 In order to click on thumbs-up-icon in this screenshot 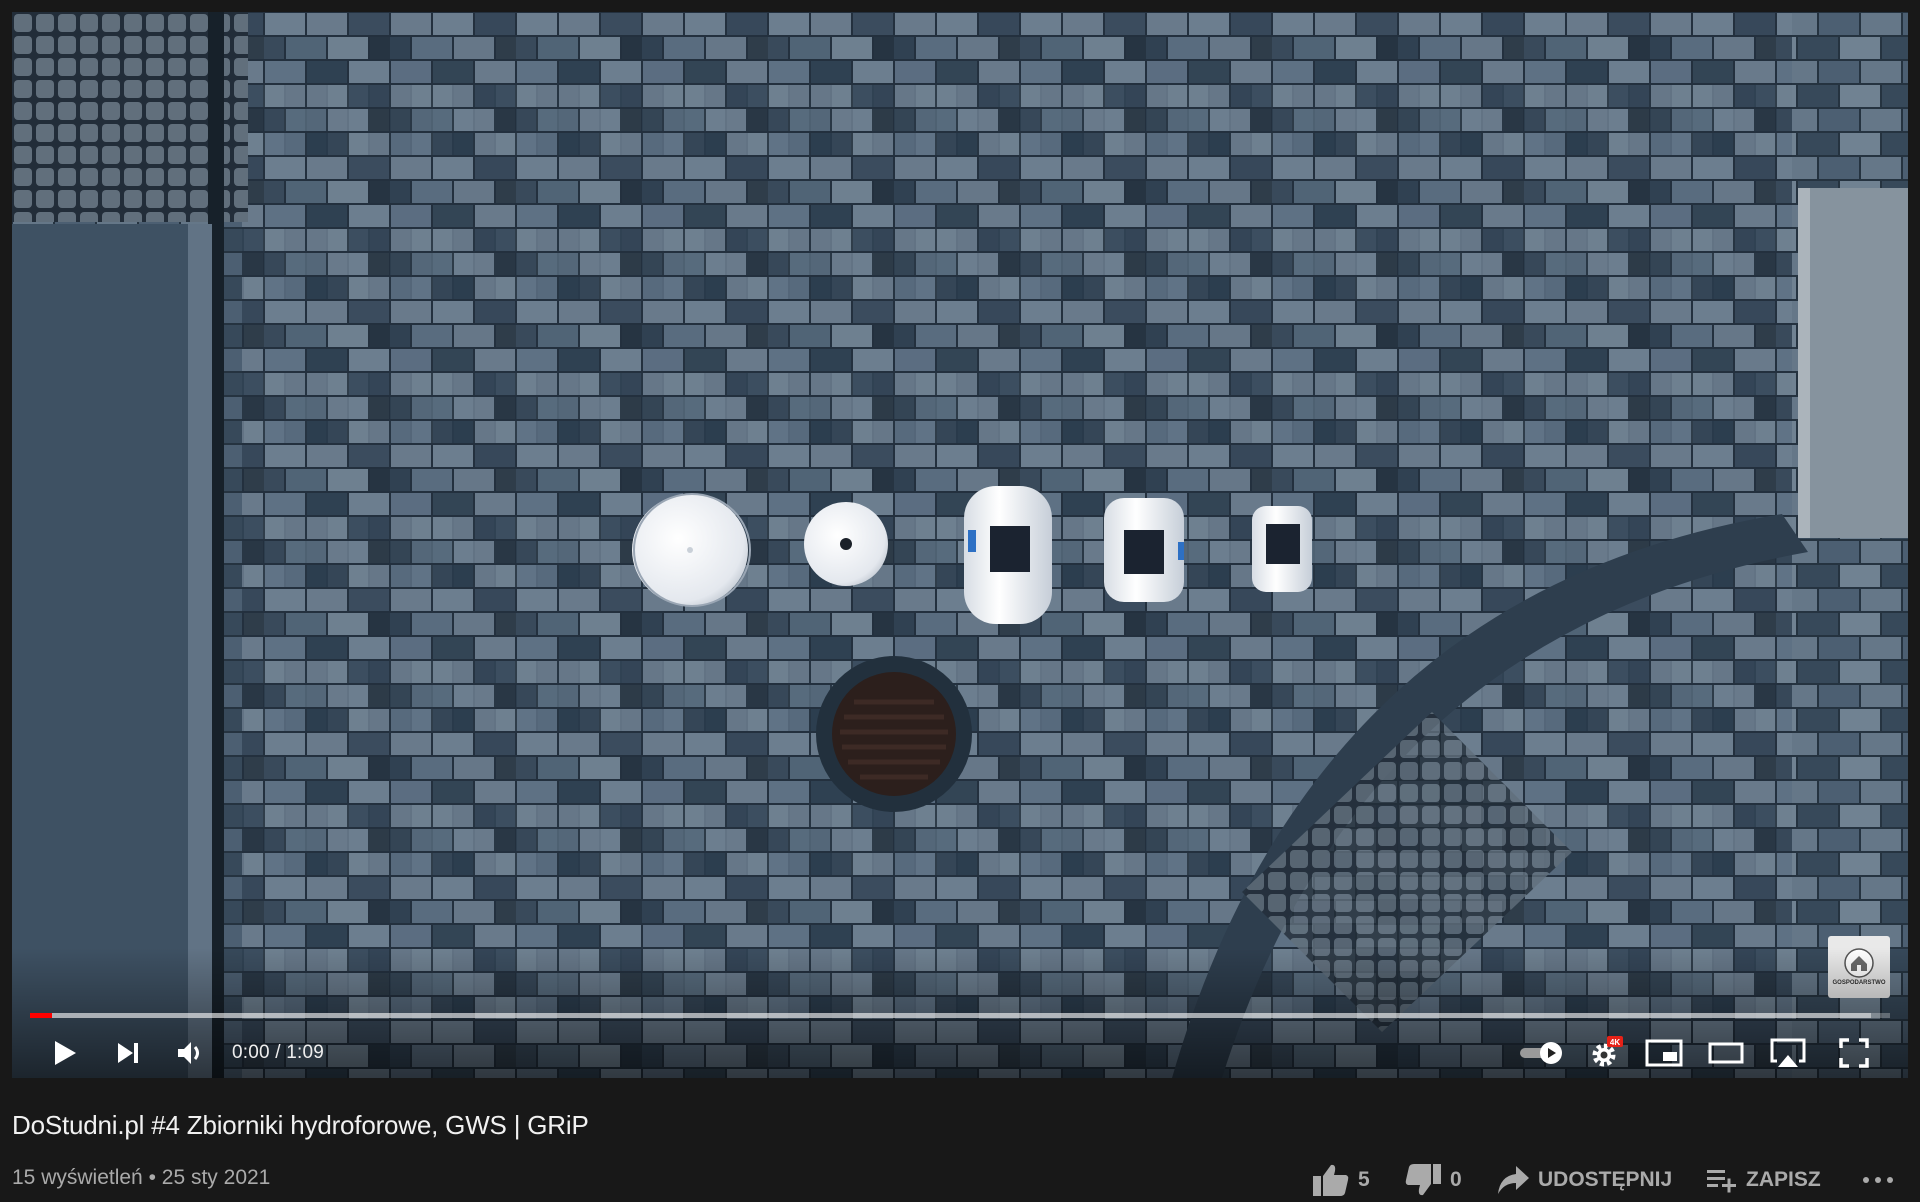, I will do `click(1331, 1180)`.